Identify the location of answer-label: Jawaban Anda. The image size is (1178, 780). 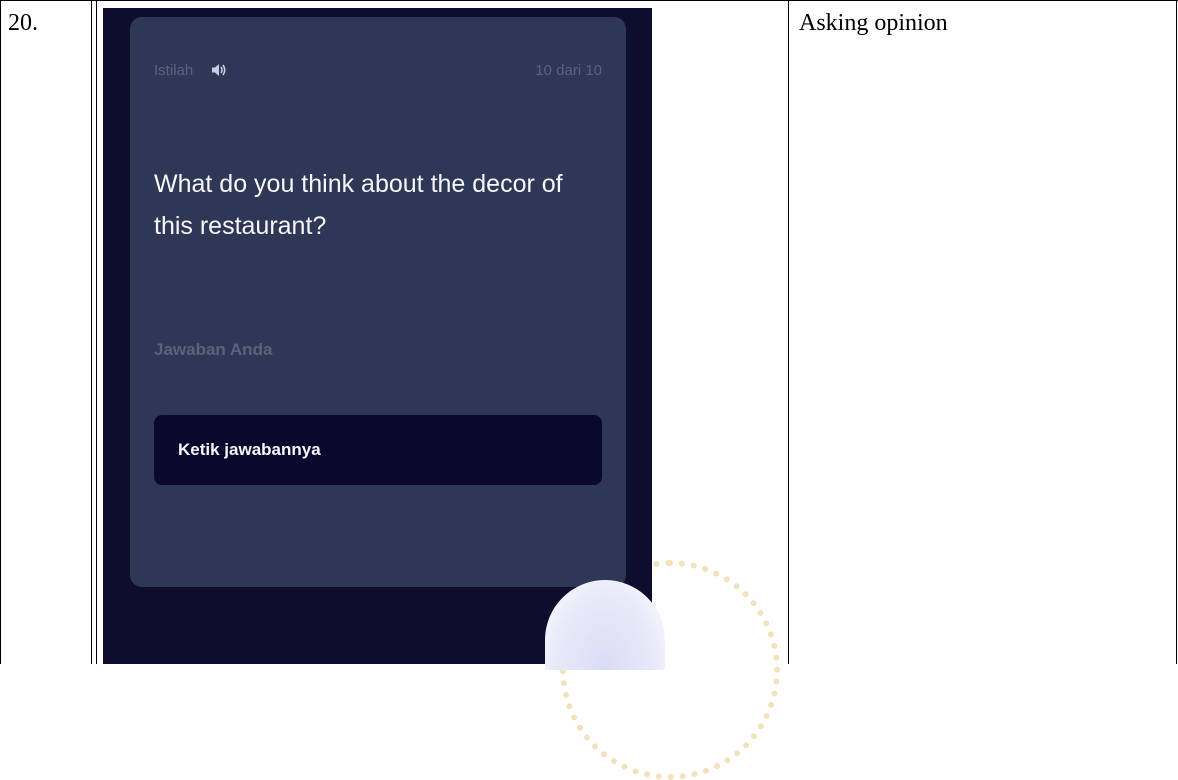
(213, 349).